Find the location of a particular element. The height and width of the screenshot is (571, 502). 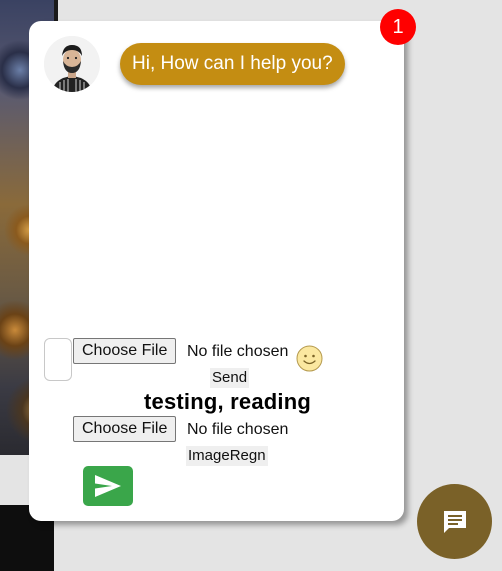

status-text: testing, reading is located at coordinates (227, 401).